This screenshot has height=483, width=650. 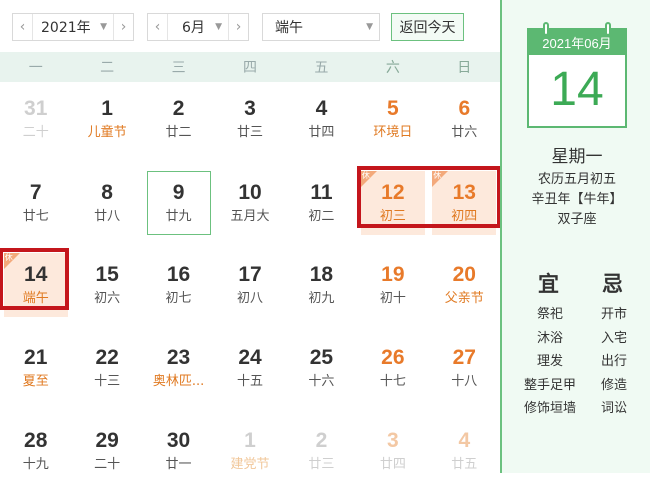 What do you see at coordinates (73, 27) in the screenshot?
I see `year-selector: ‹ 2021年 ▼ ›` at bounding box center [73, 27].